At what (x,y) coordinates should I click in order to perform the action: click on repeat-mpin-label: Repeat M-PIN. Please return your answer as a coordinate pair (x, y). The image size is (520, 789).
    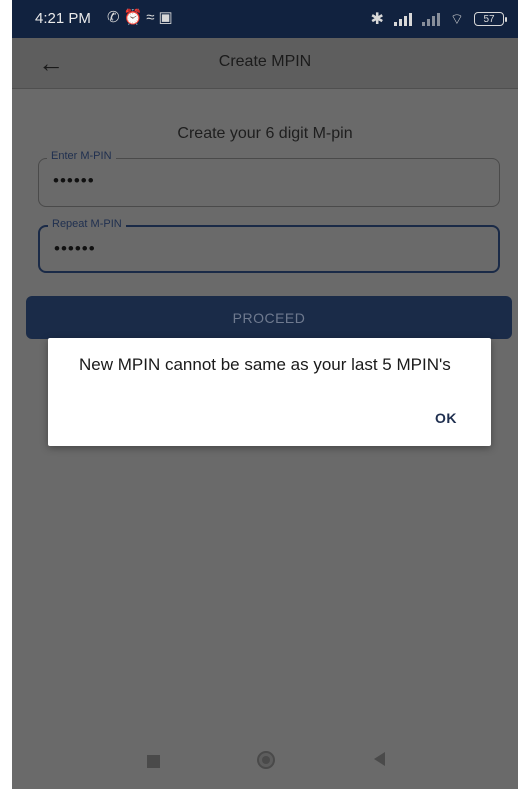
    Looking at the image, I should click on (87, 224).